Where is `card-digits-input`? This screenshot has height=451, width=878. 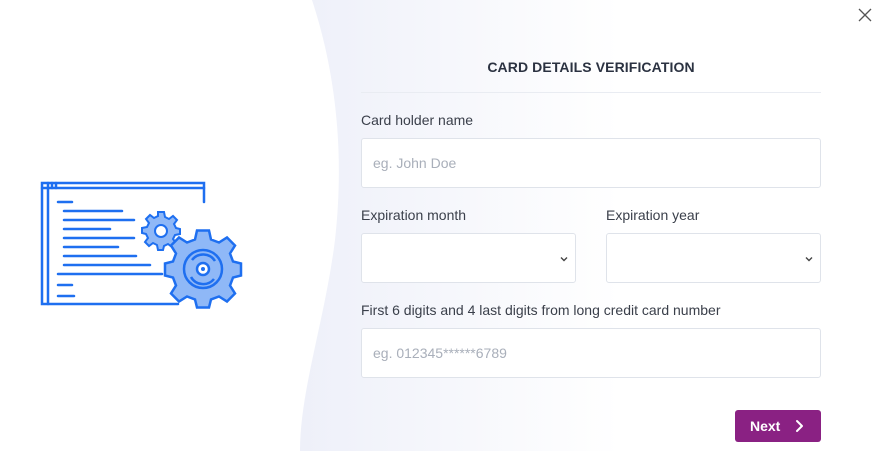
card-digits-input is located at coordinates (591, 353).